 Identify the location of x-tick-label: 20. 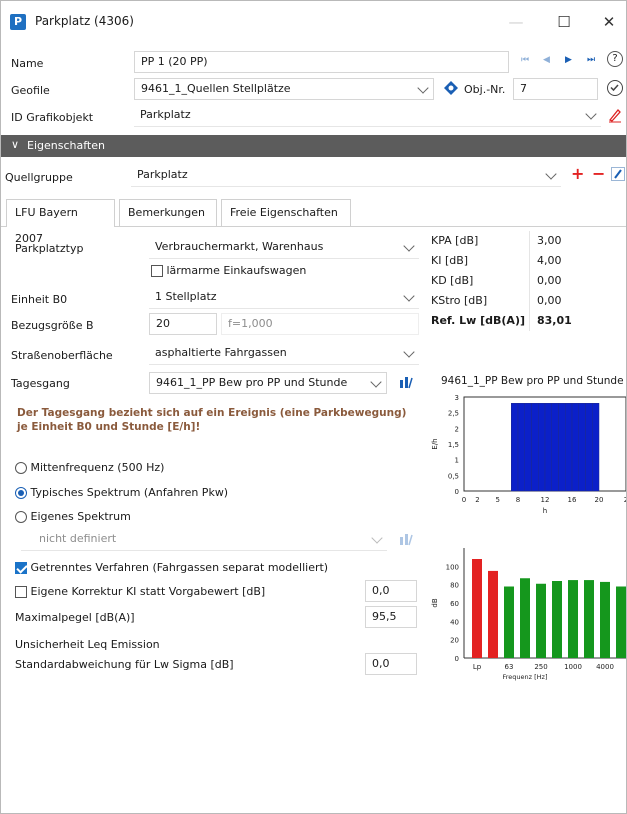
(599, 500).